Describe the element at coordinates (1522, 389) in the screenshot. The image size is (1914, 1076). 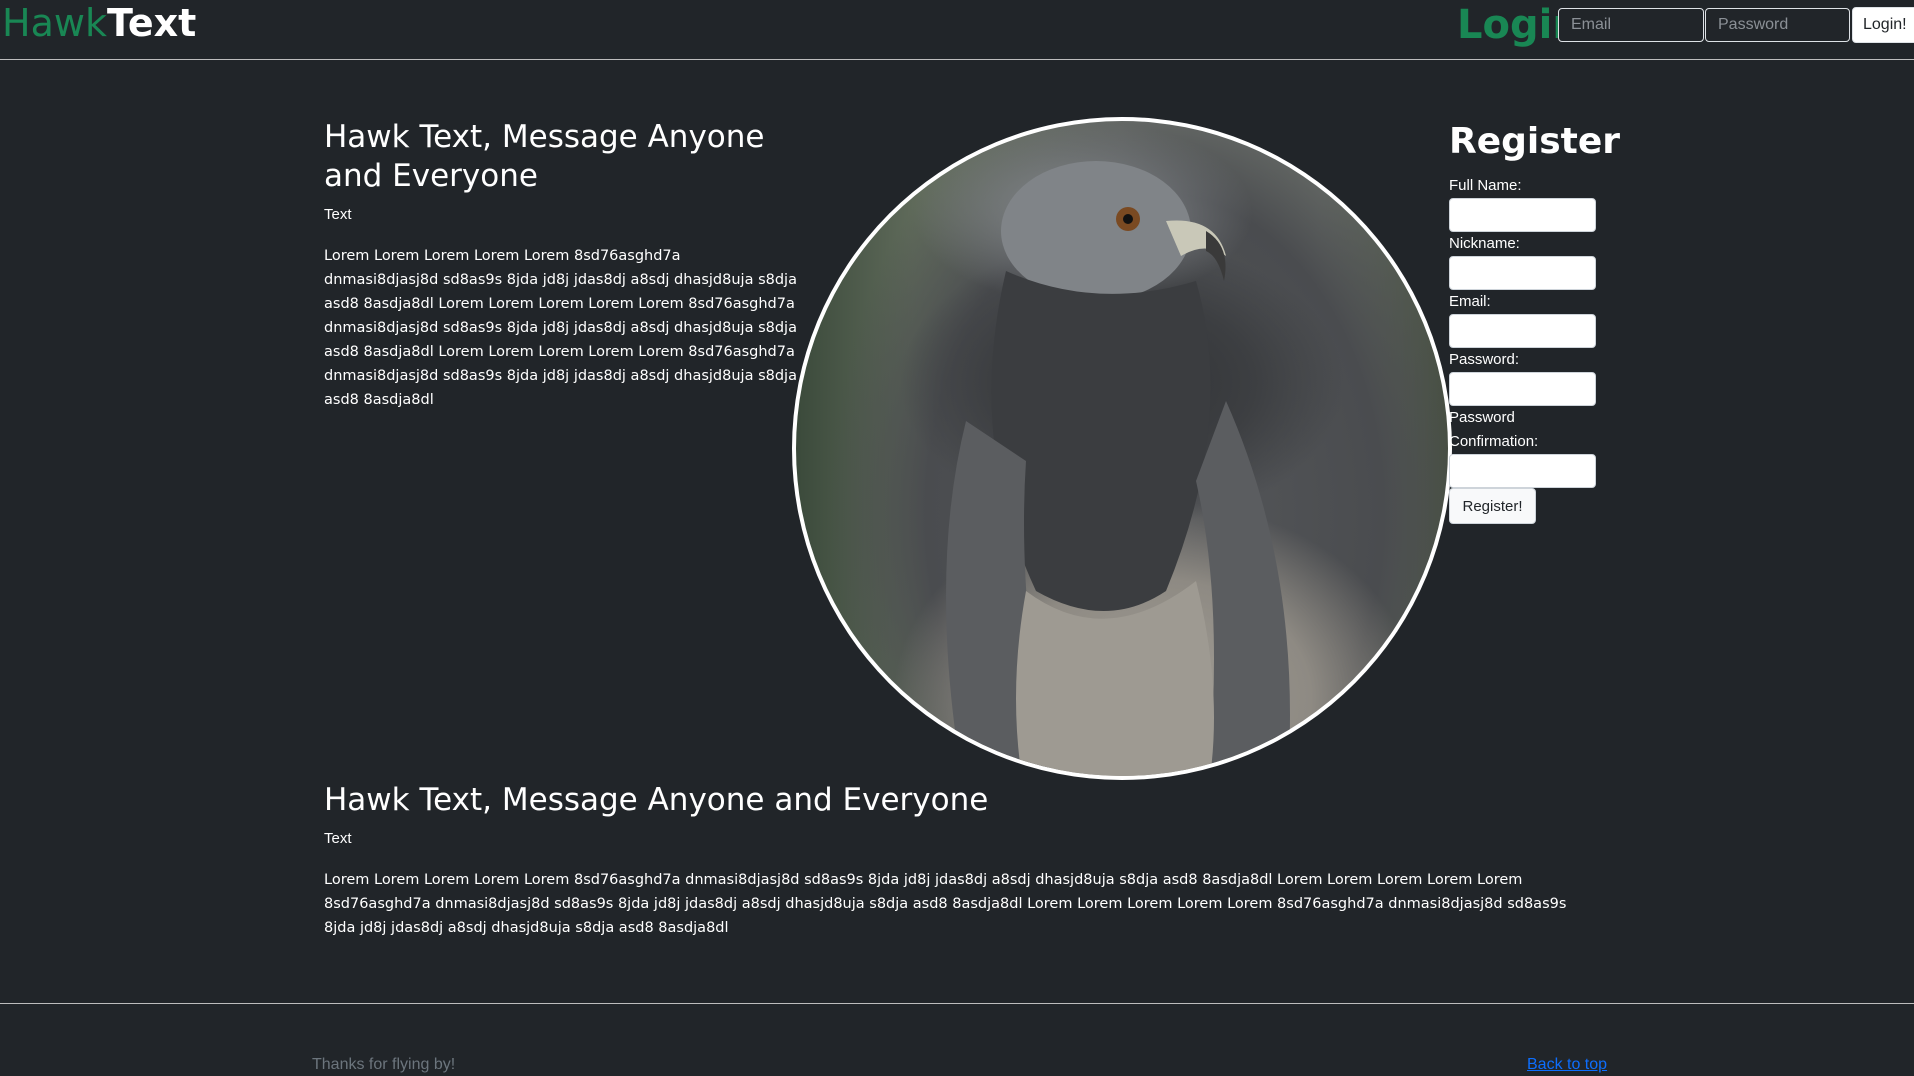
I see `password-input` at that location.